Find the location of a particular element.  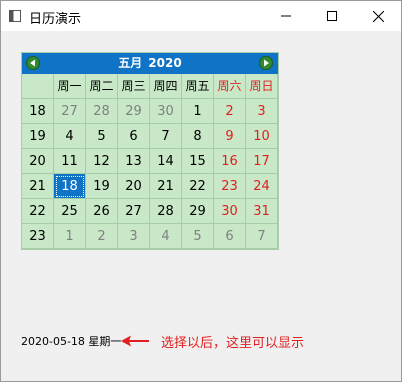

week-row: 21 18 19 20 21 22 23 24 is located at coordinates (150, 186).